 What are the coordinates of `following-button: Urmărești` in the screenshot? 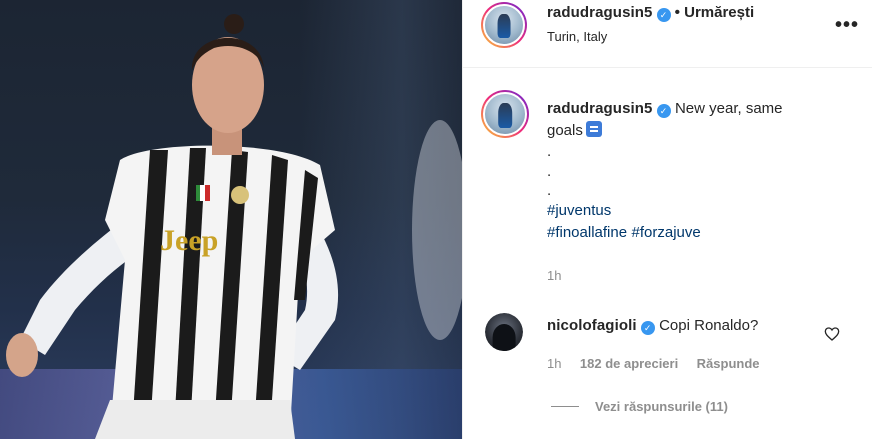 It's located at (719, 12).